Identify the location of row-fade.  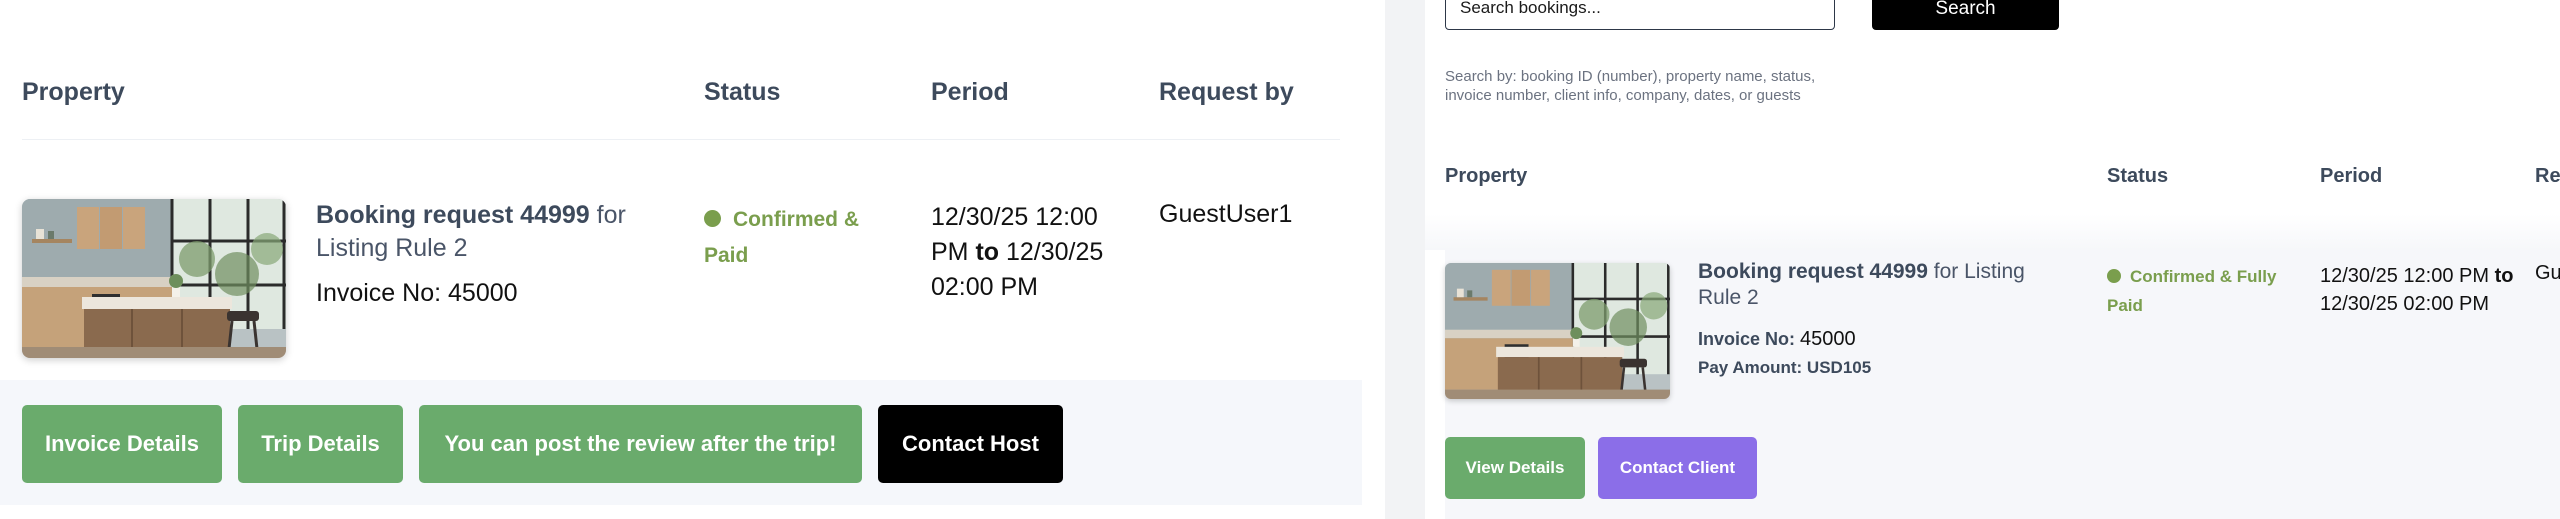
(1992, 232).